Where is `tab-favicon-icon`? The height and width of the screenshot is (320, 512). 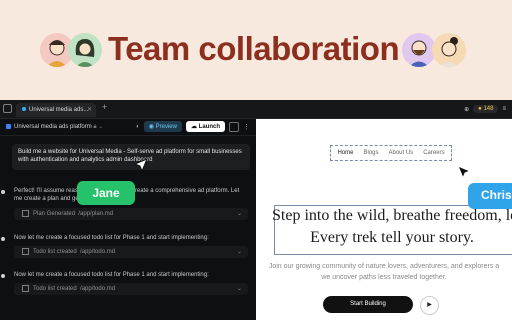 tab-favicon-icon is located at coordinates (24, 109).